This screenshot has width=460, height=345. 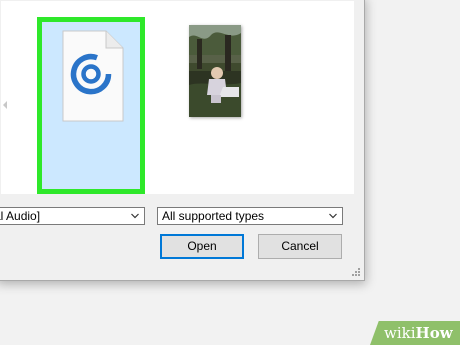 What do you see at coordinates (400, 333) in the screenshot?
I see `watermark-prefix: wiki` at bounding box center [400, 333].